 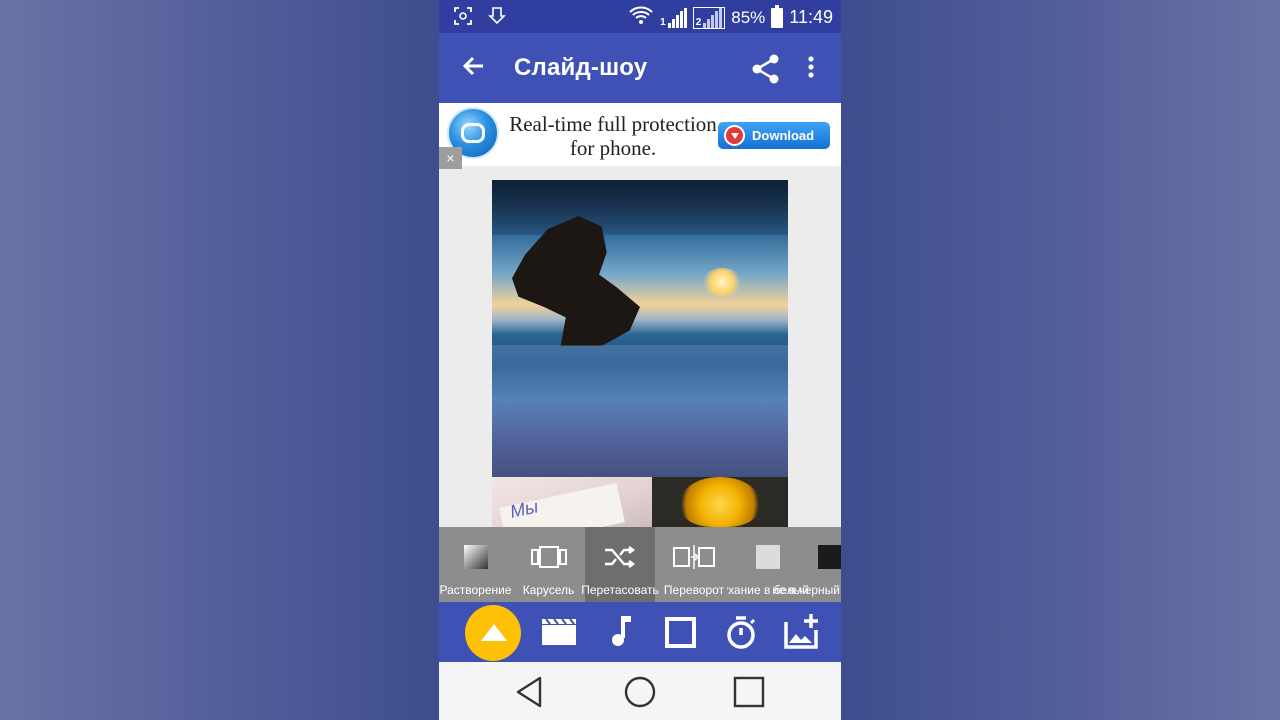 What do you see at coordinates (663, 22) in the screenshot?
I see `sim1-label: 1` at bounding box center [663, 22].